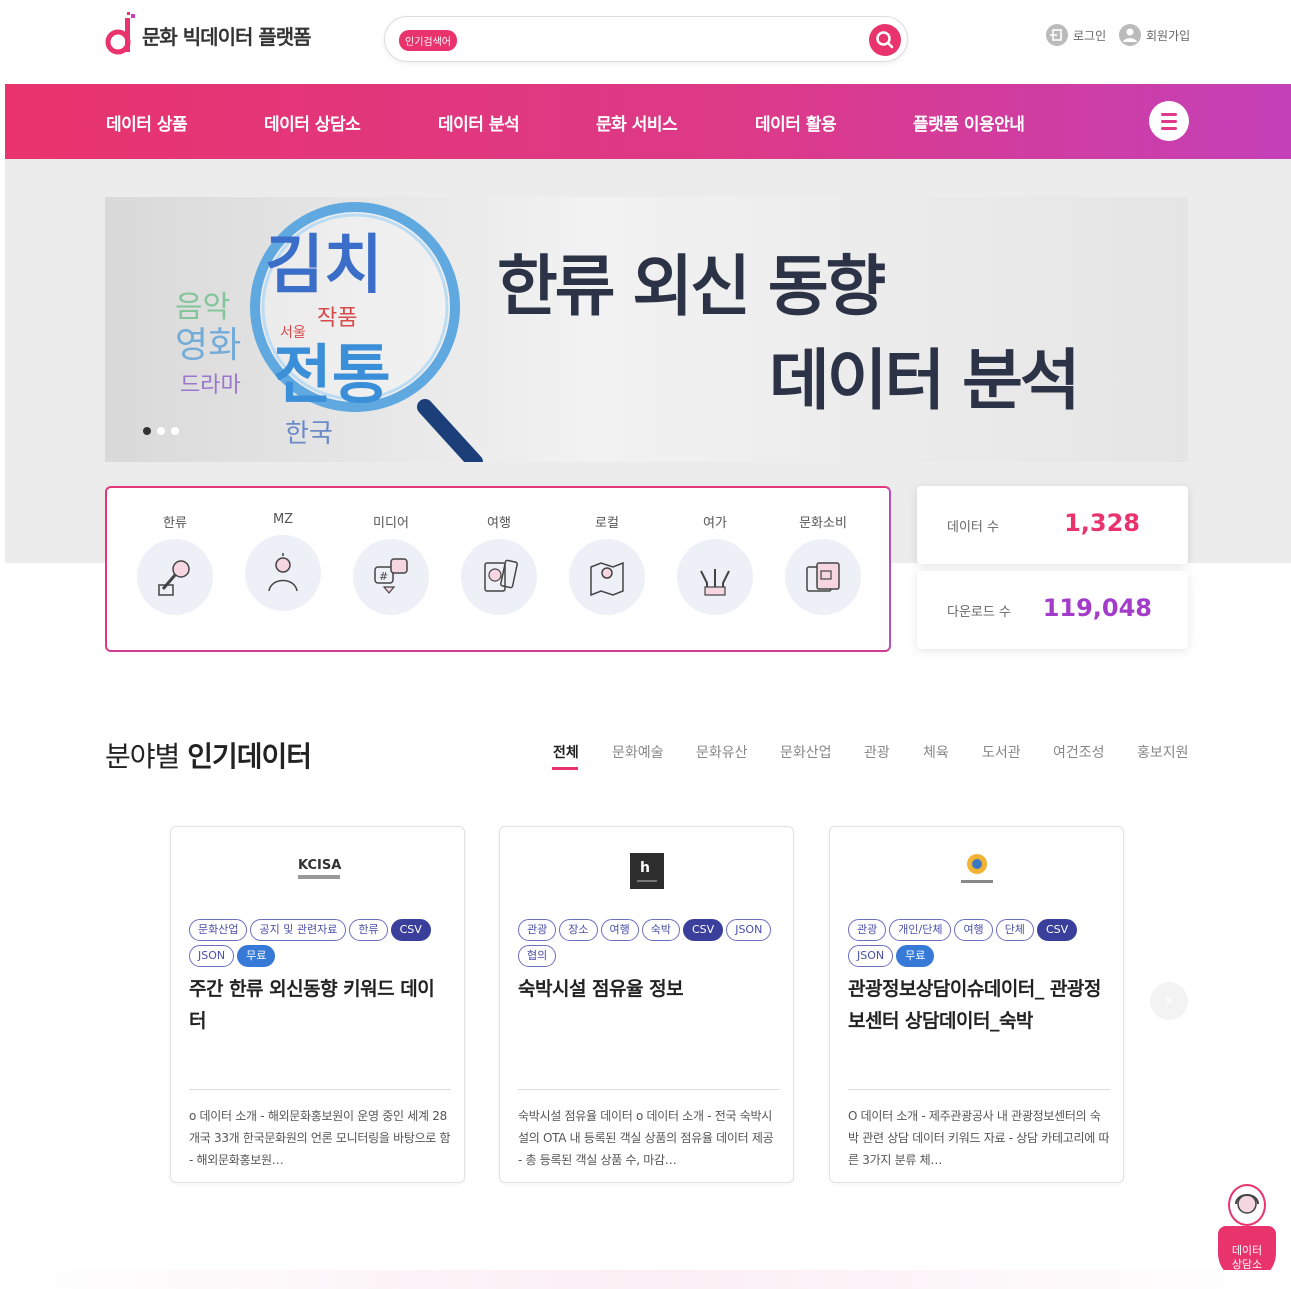 This screenshot has height=1289, width=1291. Describe the element at coordinates (638, 752) in the screenshot. I see `tab-arts: 문화예술` at that location.